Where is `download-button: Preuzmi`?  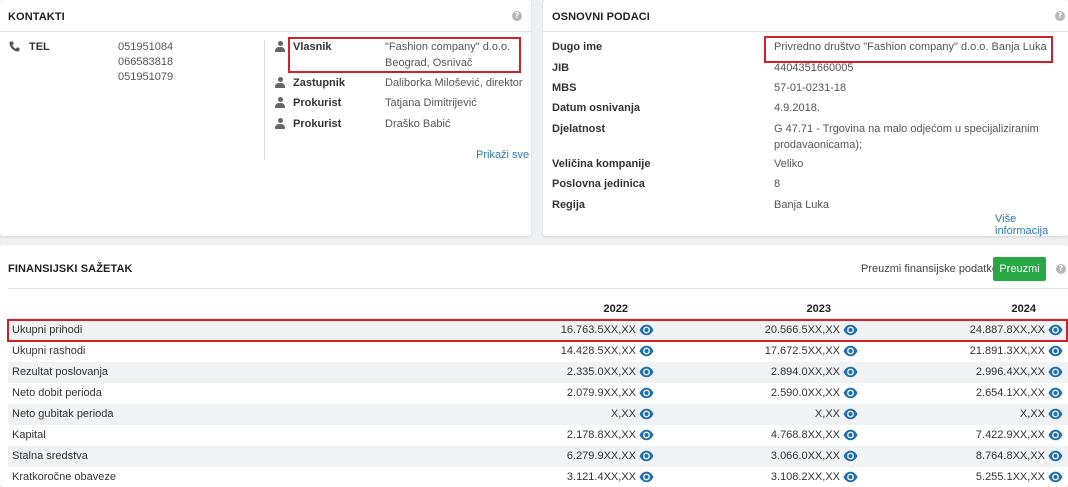 download-button: Preuzmi is located at coordinates (1019, 269).